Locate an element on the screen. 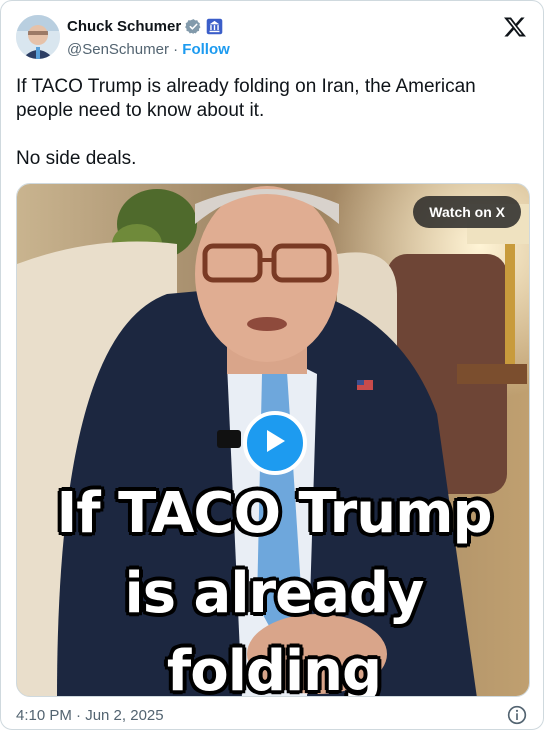 The height and width of the screenshot is (730, 544). author-name: Chuck Schumer is located at coordinates (124, 26).